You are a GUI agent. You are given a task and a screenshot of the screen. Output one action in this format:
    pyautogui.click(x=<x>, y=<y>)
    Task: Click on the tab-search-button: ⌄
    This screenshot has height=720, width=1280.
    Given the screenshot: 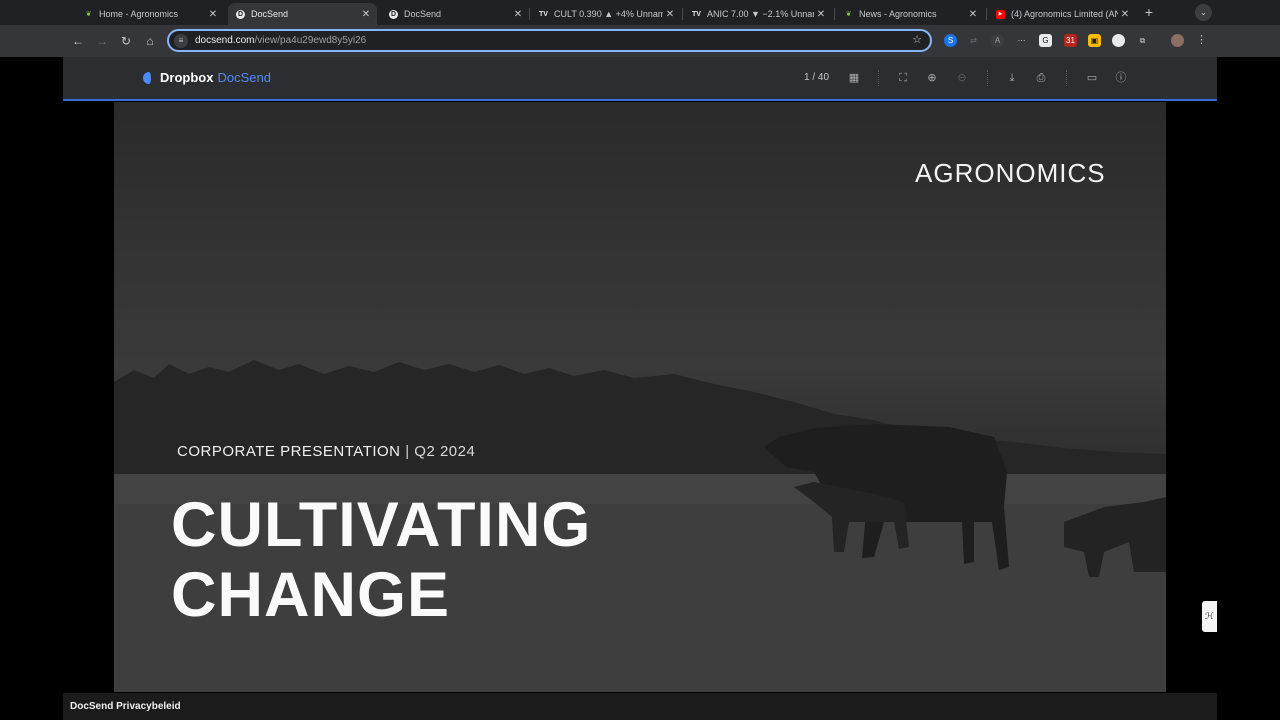 What is the action you would take?
    pyautogui.click(x=1203, y=12)
    